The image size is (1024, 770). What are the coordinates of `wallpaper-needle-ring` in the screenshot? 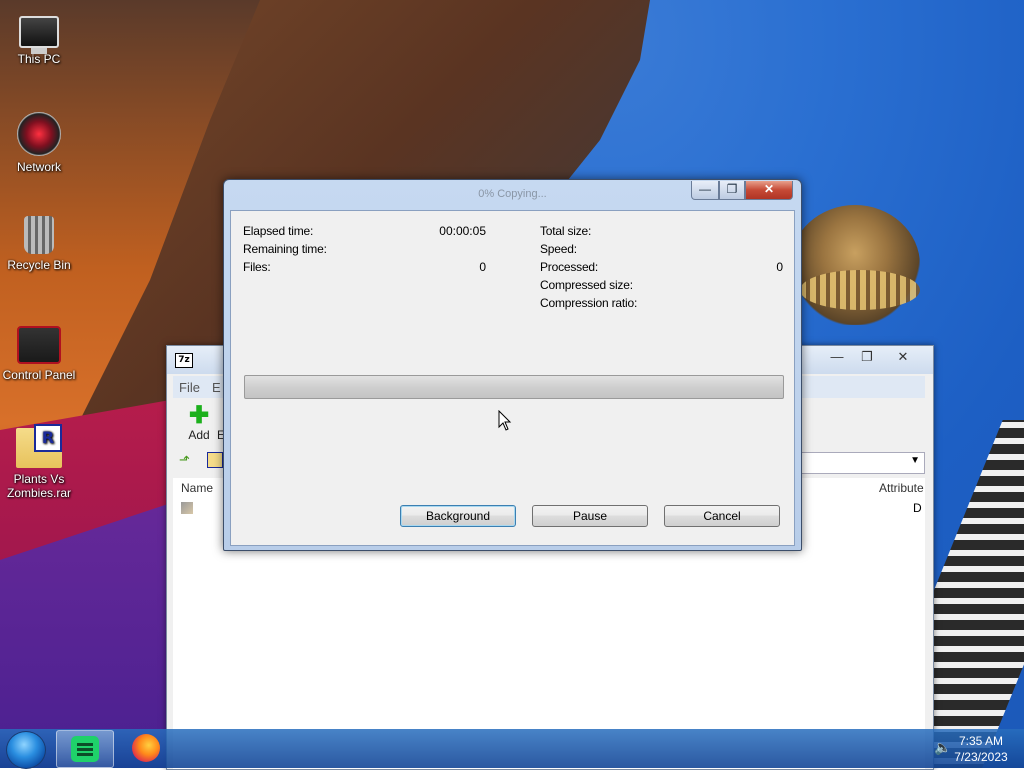 It's located at (860, 290).